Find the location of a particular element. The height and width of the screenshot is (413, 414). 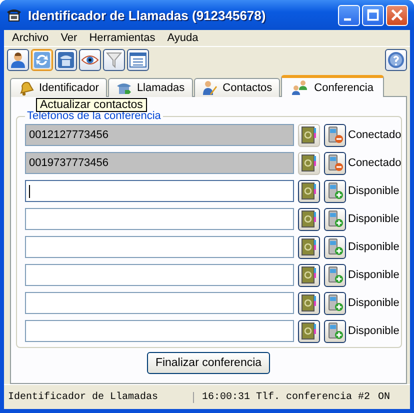

help-button is located at coordinates (396, 60).